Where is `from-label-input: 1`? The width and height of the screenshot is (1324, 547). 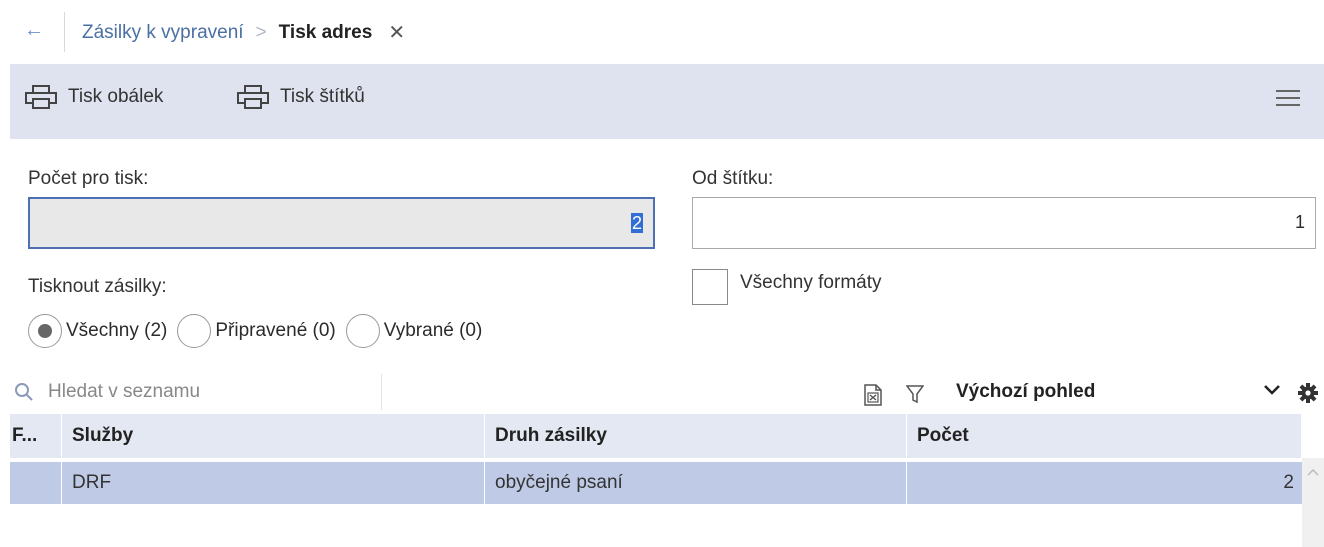 from-label-input: 1 is located at coordinates (1004, 223).